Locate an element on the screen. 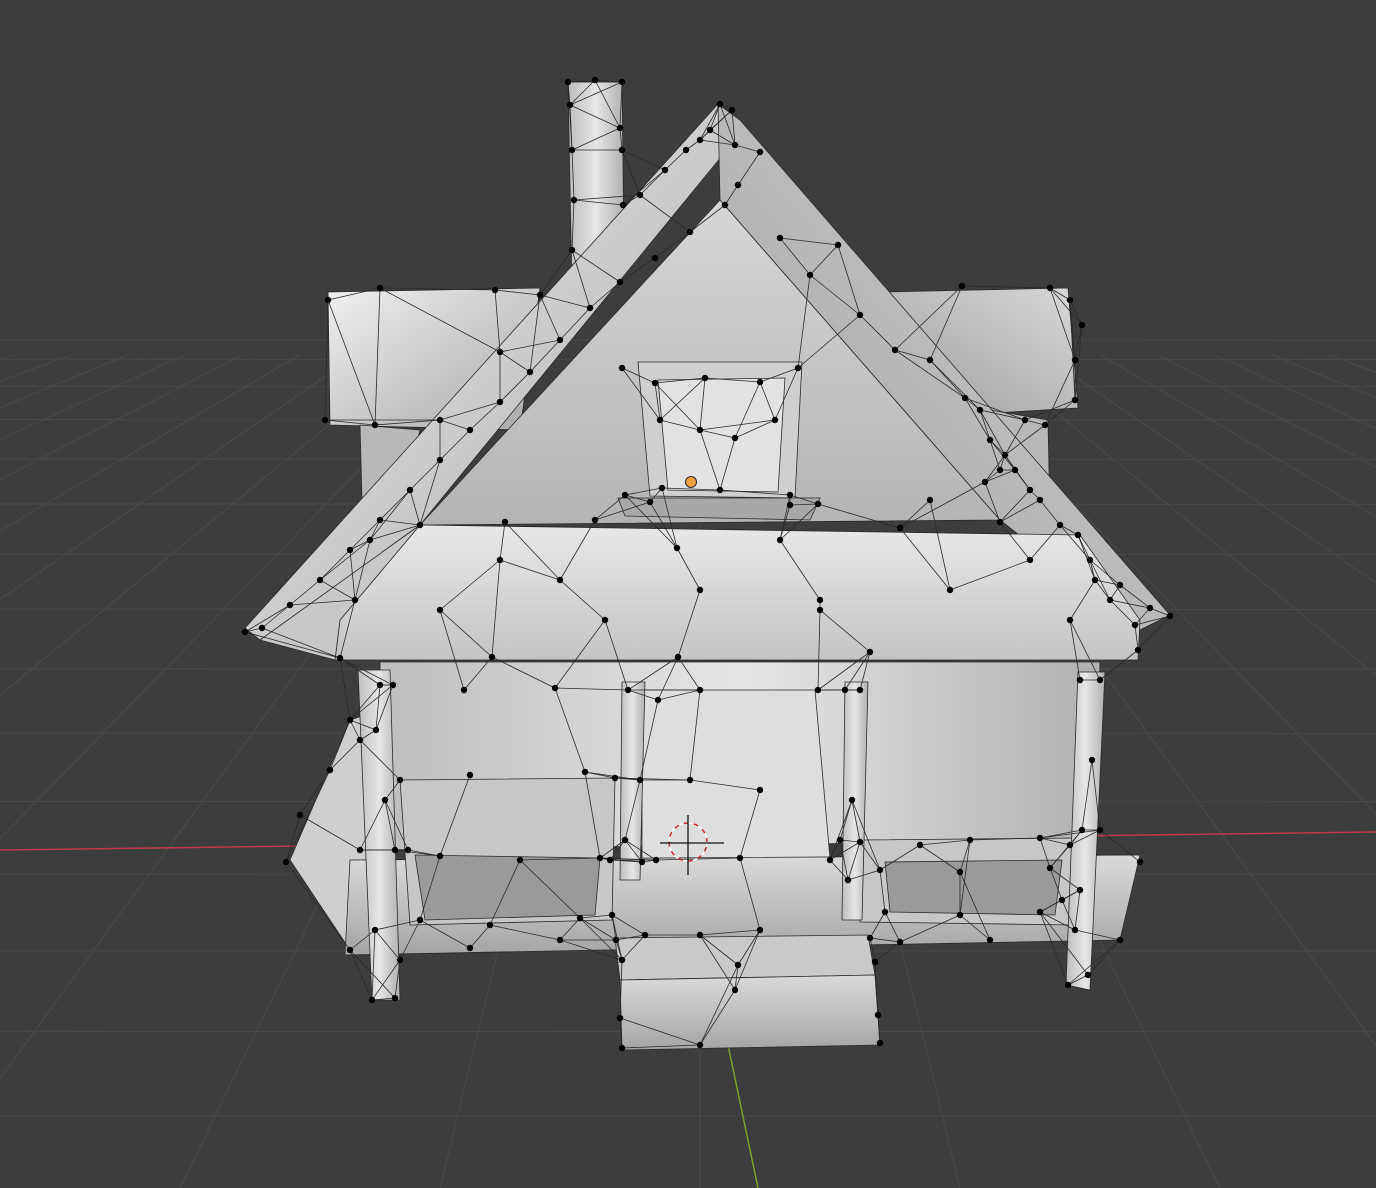  object-origin-icon is located at coordinates (691, 482).